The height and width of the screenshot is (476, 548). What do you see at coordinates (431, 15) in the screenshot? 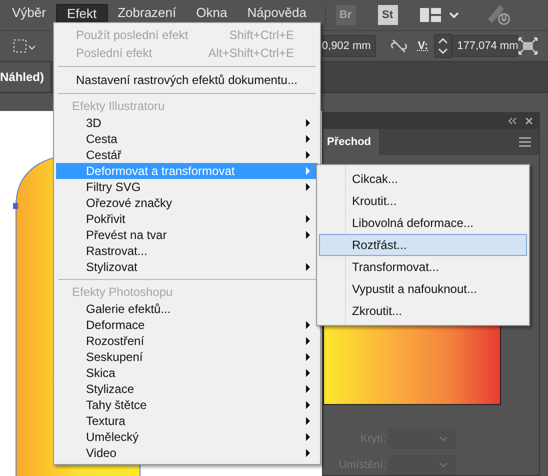
I see `workspace-layout-icon` at bounding box center [431, 15].